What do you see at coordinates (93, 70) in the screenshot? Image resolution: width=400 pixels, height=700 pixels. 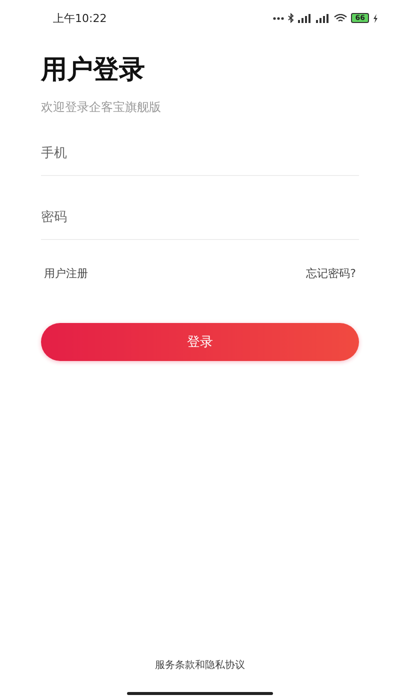 I see `page-title: 用户登录` at bounding box center [93, 70].